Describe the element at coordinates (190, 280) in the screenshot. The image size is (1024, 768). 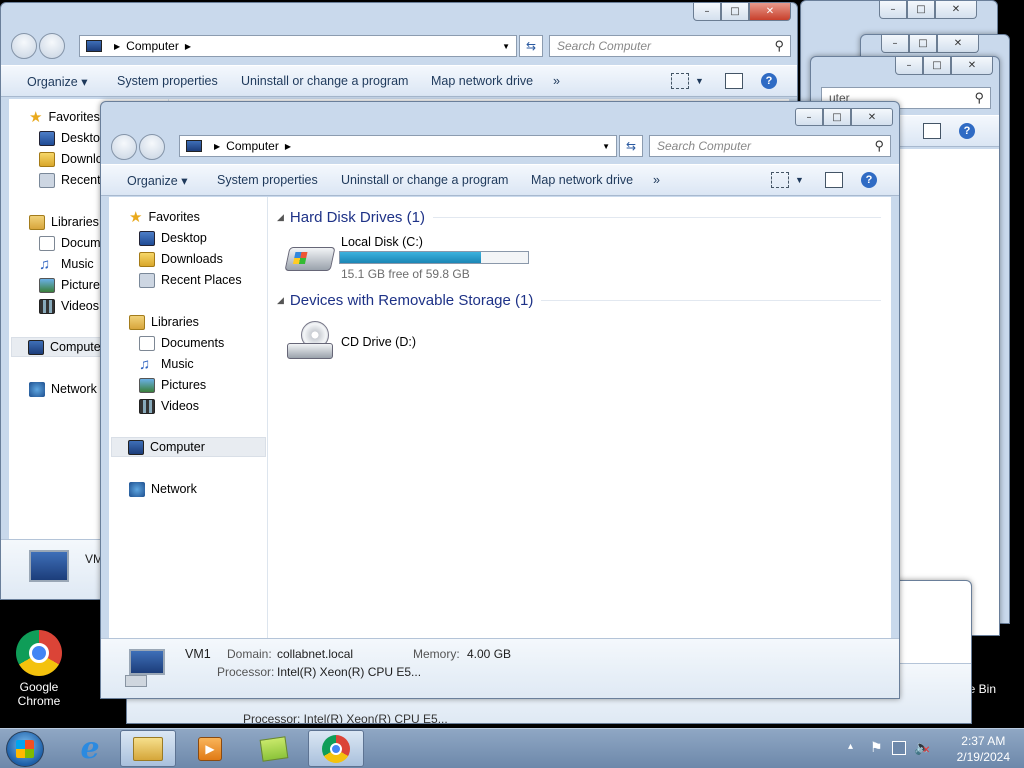
I see `nav-recent-places: Recent Places` at that location.